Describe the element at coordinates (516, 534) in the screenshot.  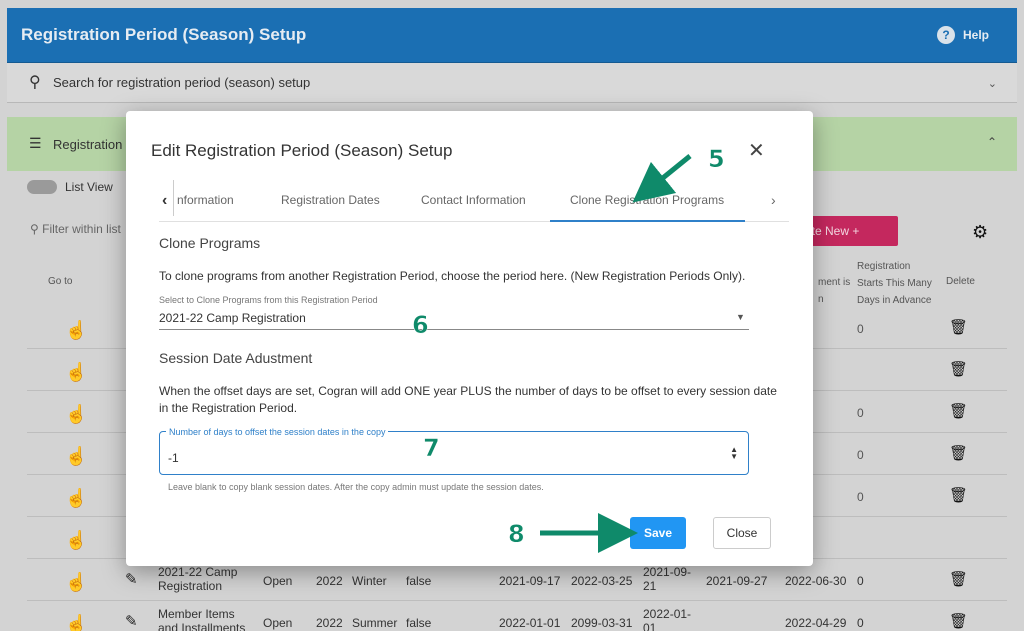
I see `annotation-step-8: 8` at that location.